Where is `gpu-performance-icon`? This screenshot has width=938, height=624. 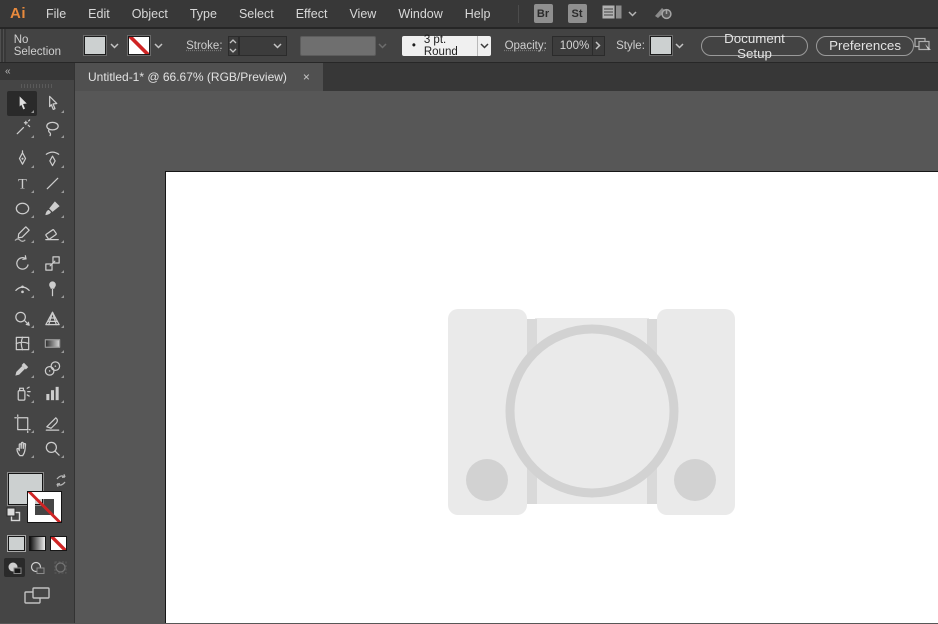 gpu-performance-icon is located at coordinates (663, 13).